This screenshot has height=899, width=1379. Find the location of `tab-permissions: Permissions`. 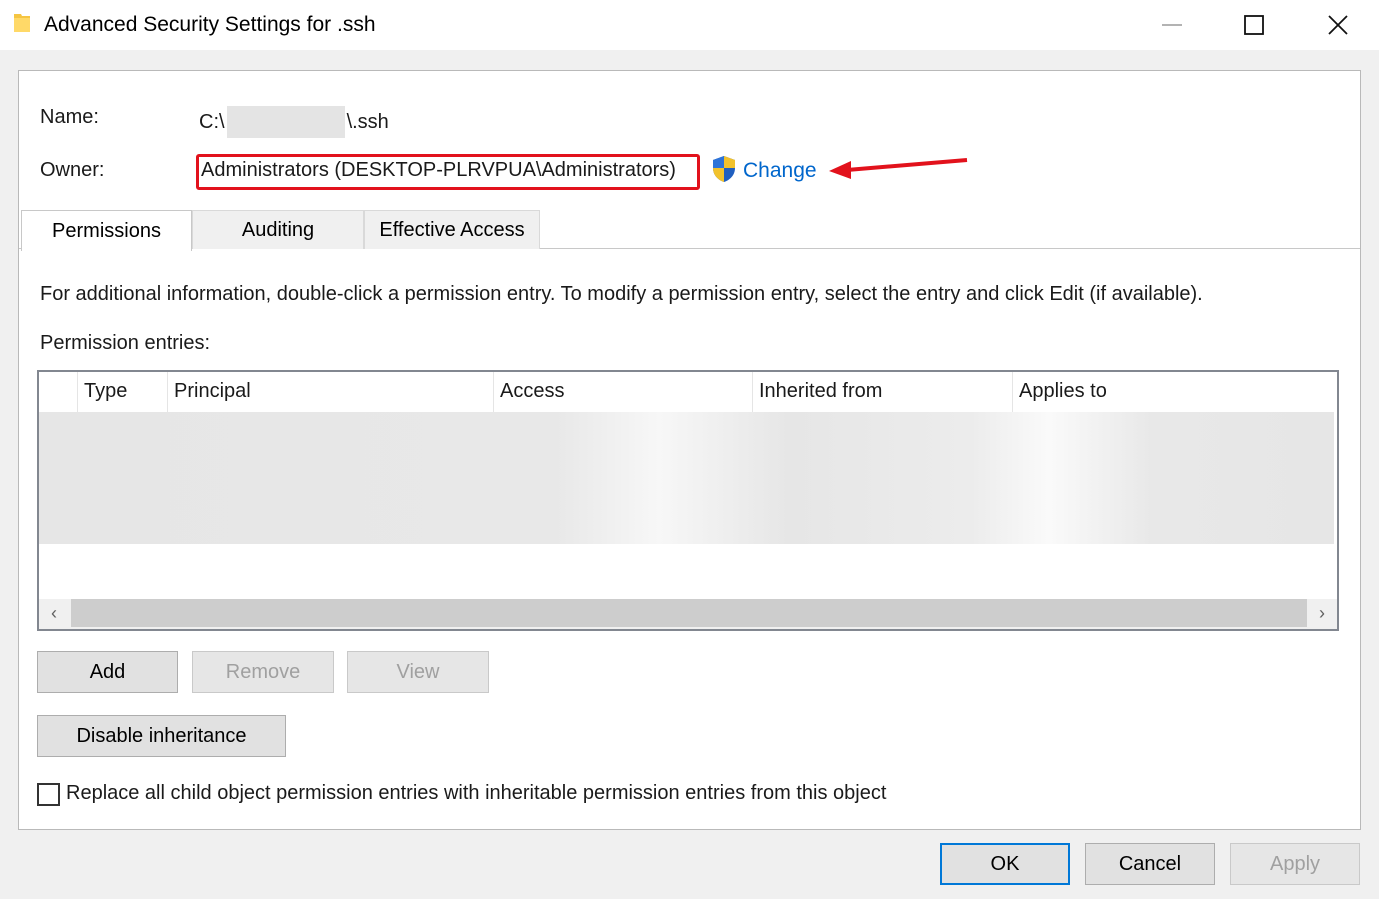

tab-permissions: Permissions is located at coordinates (106, 230).